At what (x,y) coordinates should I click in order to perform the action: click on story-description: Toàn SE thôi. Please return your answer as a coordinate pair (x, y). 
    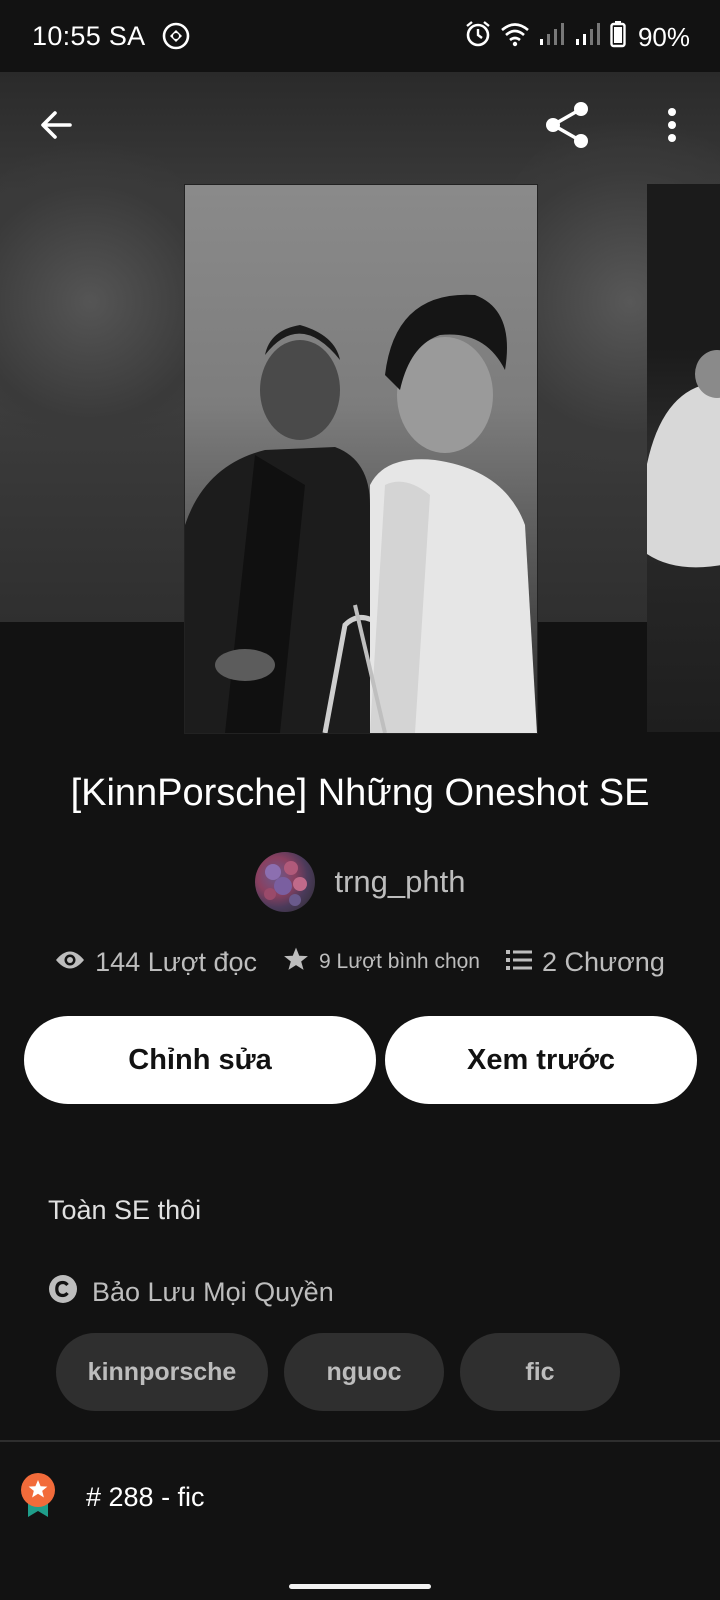
    Looking at the image, I should click on (125, 1210).